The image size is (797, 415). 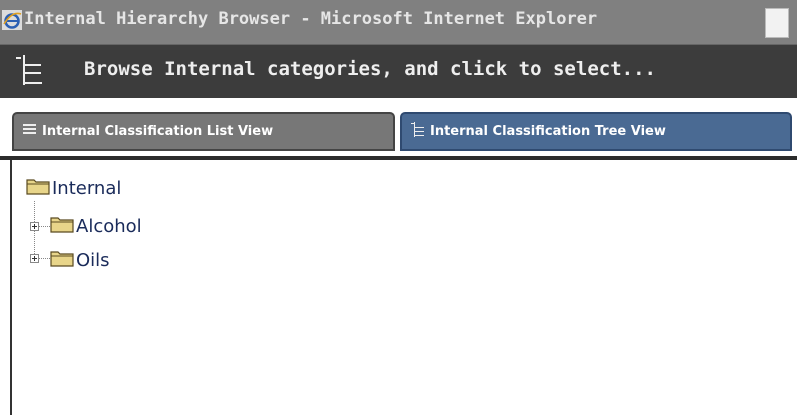 What do you see at coordinates (109, 226) in the screenshot?
I see `tree-node-label: Alcohol` at bounding box center [109, 226].